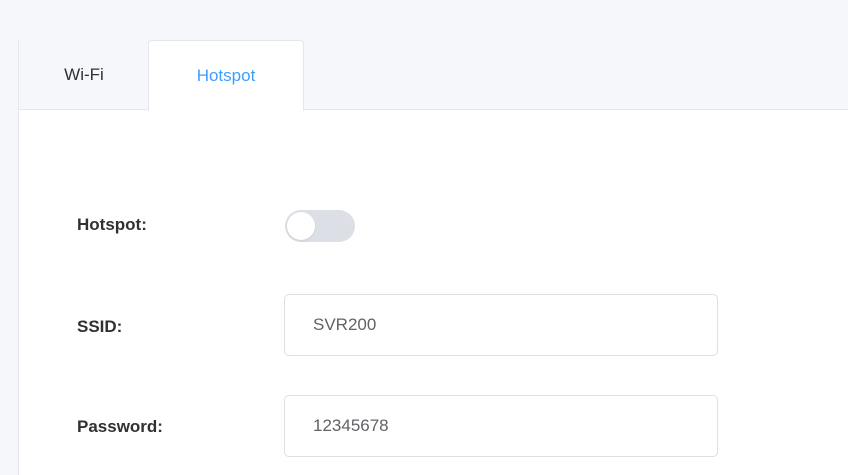 The height and width of the screenshot is (475, 848). What do you see at coordinates (301, 226) in the screenshot?
I see `toggle-knob` at bounding box center [301, 226].